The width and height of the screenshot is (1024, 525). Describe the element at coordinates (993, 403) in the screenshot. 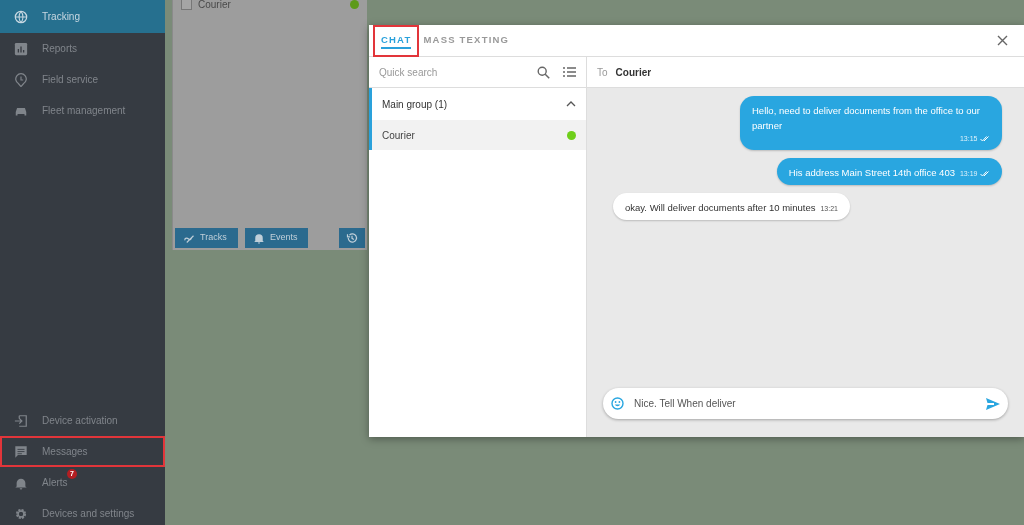

I see `send-icon` at that location.